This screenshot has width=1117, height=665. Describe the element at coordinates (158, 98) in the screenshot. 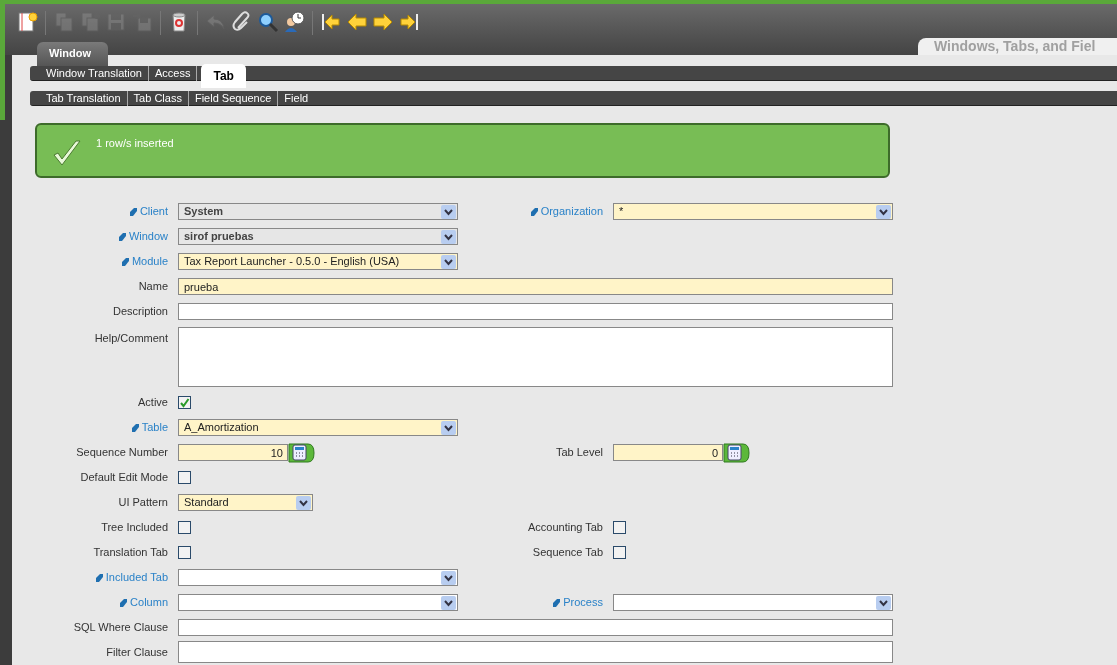

I see `subtab: Tab Class` at that location.